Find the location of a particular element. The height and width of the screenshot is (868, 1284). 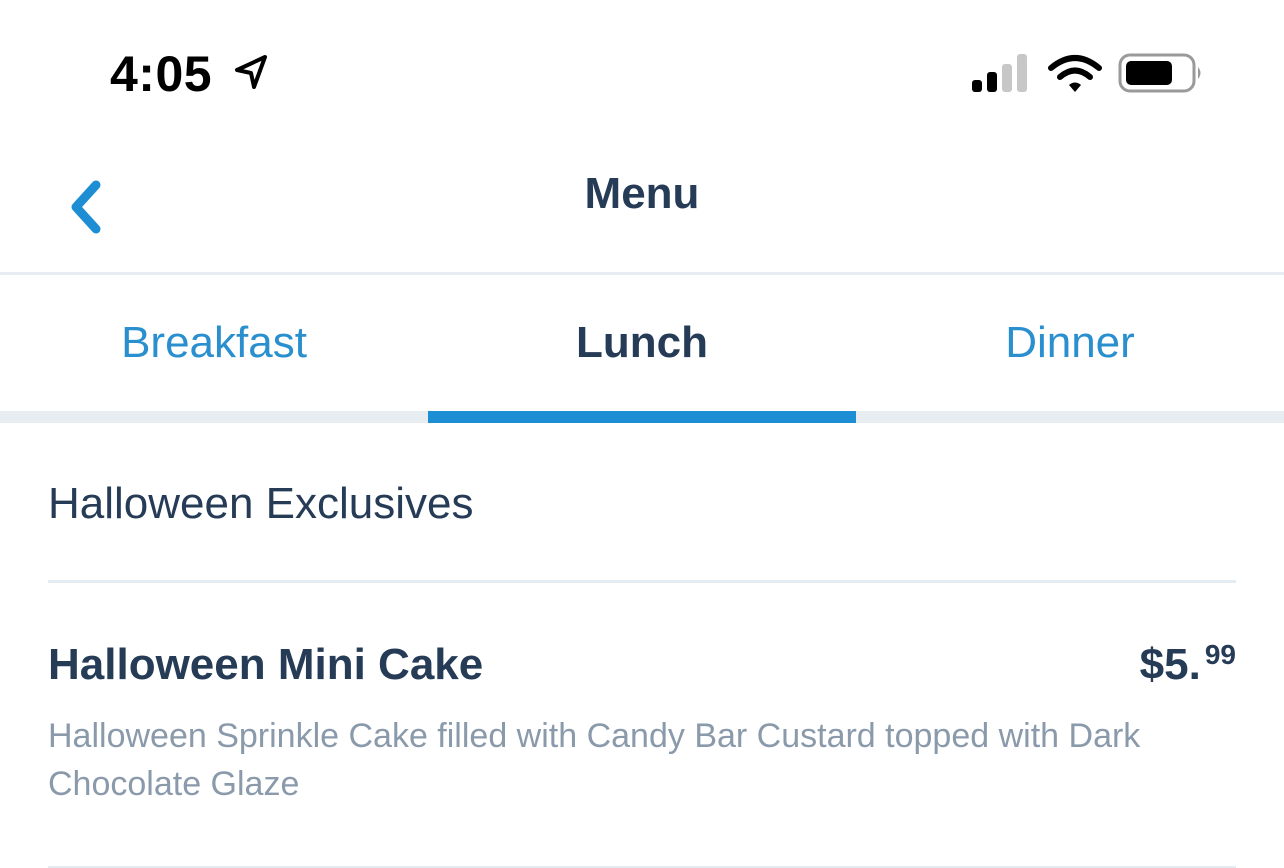

active-tab-indicator is located at coordinates (642, 417).